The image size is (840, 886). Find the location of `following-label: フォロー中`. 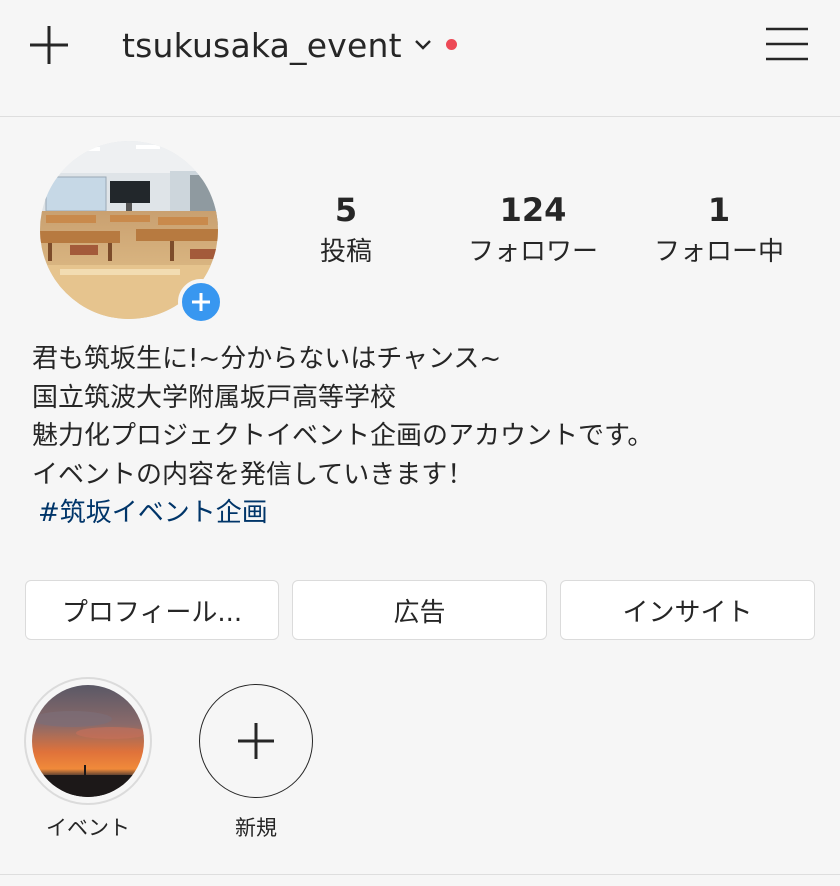

following-label: フォロー中 is located at coordinates (718, 252).